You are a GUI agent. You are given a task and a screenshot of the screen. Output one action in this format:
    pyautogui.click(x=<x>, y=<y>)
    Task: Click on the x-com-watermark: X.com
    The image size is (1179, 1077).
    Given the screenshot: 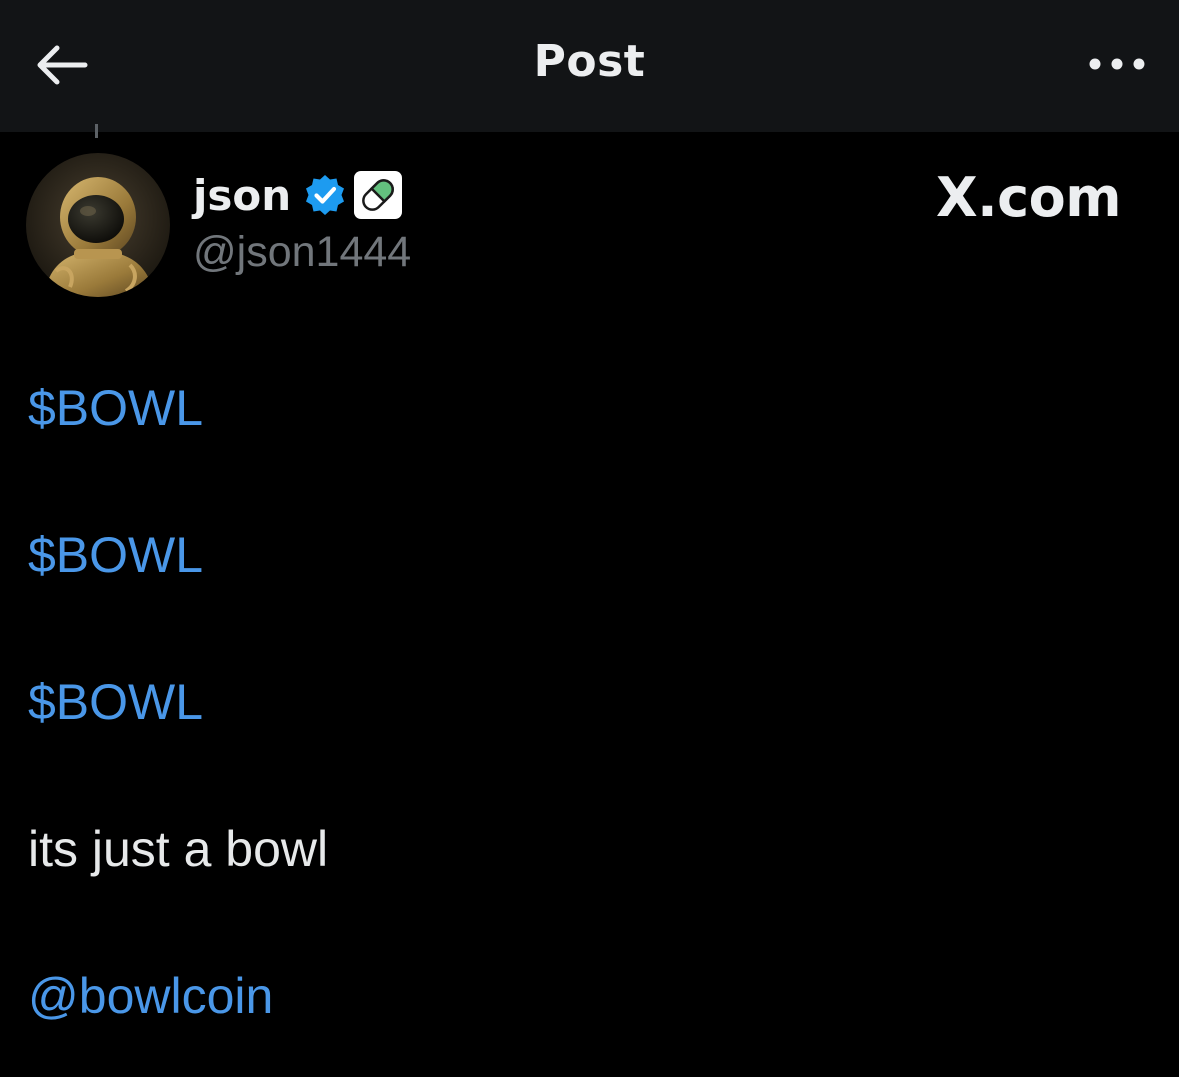 What is the action you would take?
    pyautogui.click(x=1028, y=197)
    